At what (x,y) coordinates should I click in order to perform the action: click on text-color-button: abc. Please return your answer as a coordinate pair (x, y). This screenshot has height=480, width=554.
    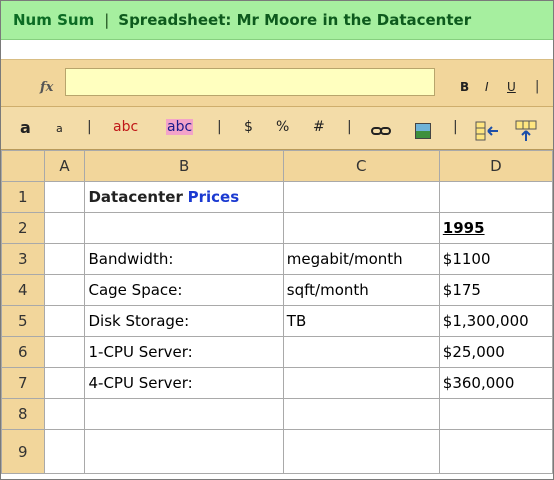
    Looking at the image, I should click on (125, 127).